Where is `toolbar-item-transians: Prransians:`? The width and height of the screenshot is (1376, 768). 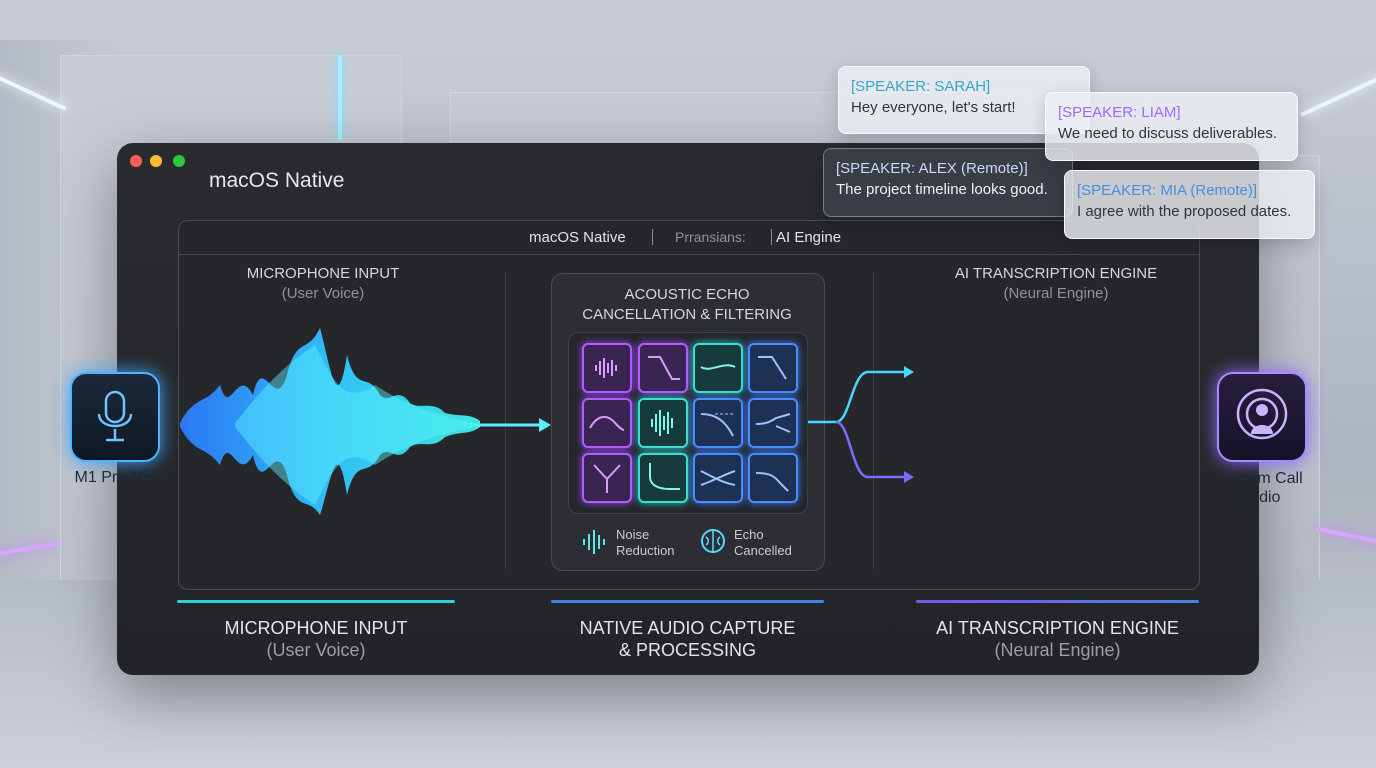
toolbar-item-transians: Prransians: is located at coordinates (710, 237).